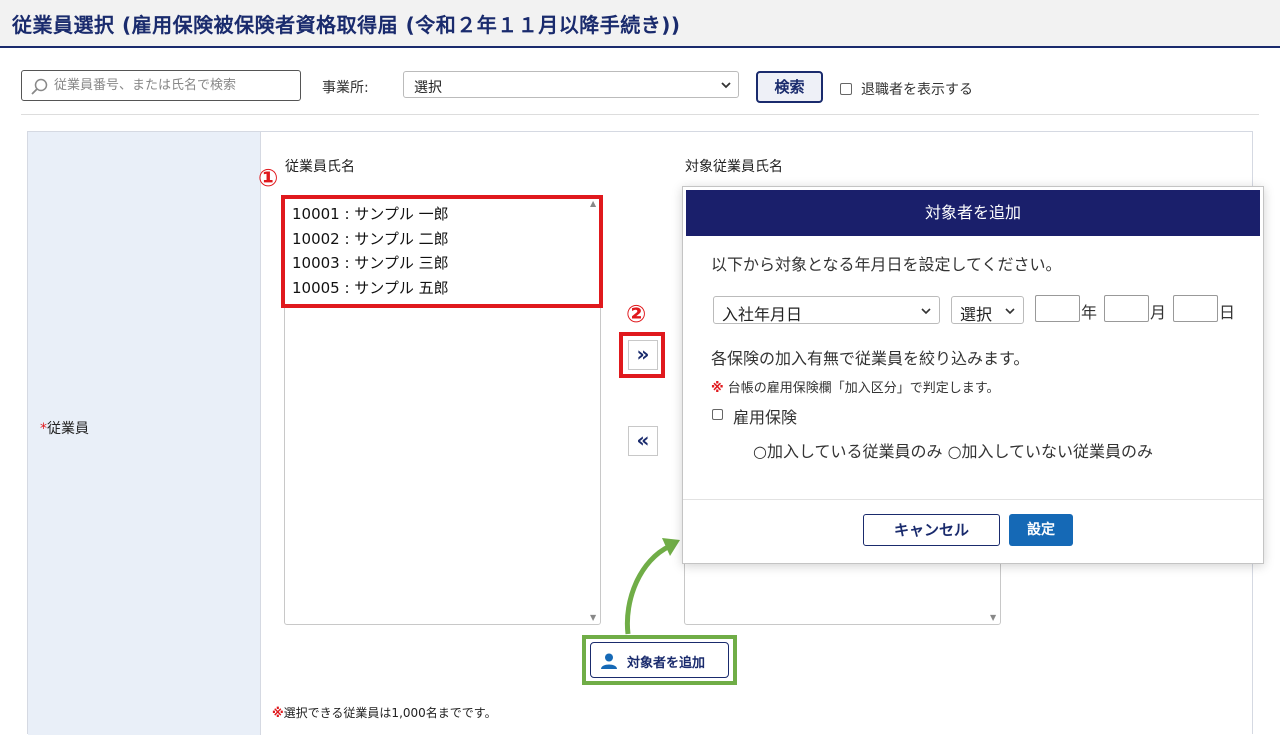  What do you see at coordinates (1158, 312) in the screenshot?
I see `month-unit: 月` at bounding box center [1158, 312].